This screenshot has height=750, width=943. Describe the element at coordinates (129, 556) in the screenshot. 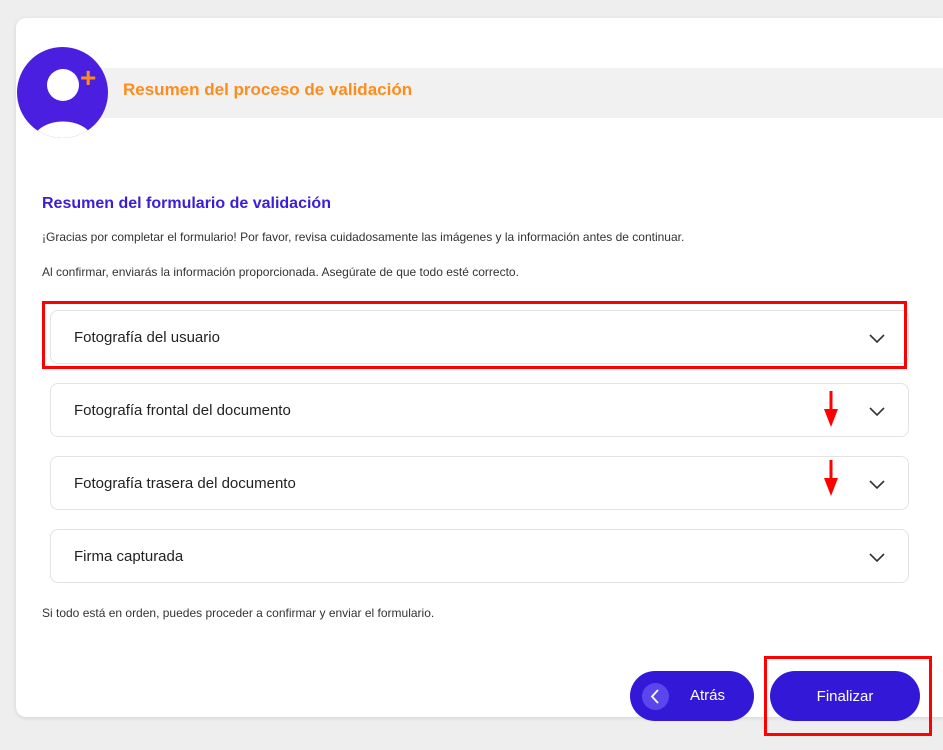

I see `accordion-label: Firma capturada` at that location.